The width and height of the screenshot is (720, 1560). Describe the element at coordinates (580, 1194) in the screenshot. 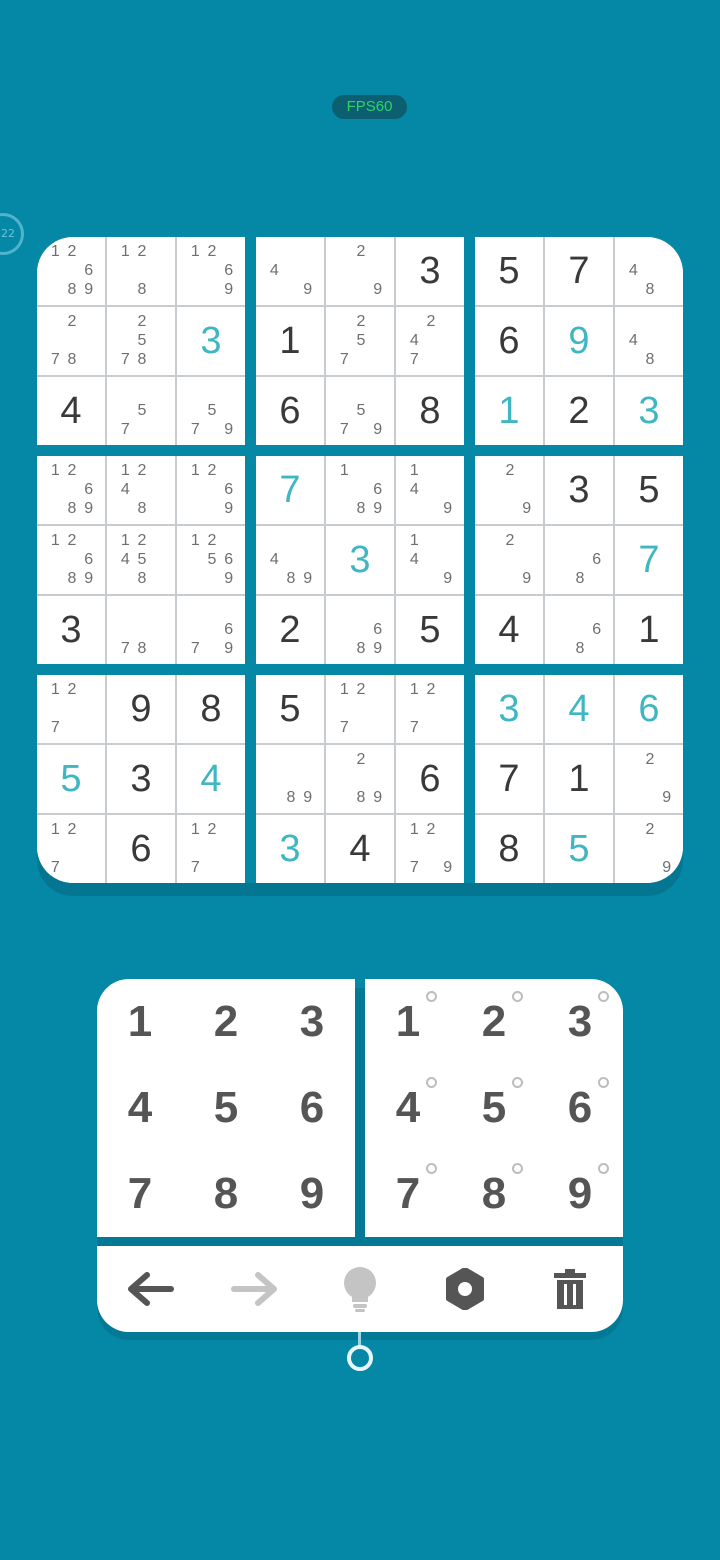

I see `note-digit-button-9: 9` at that location.